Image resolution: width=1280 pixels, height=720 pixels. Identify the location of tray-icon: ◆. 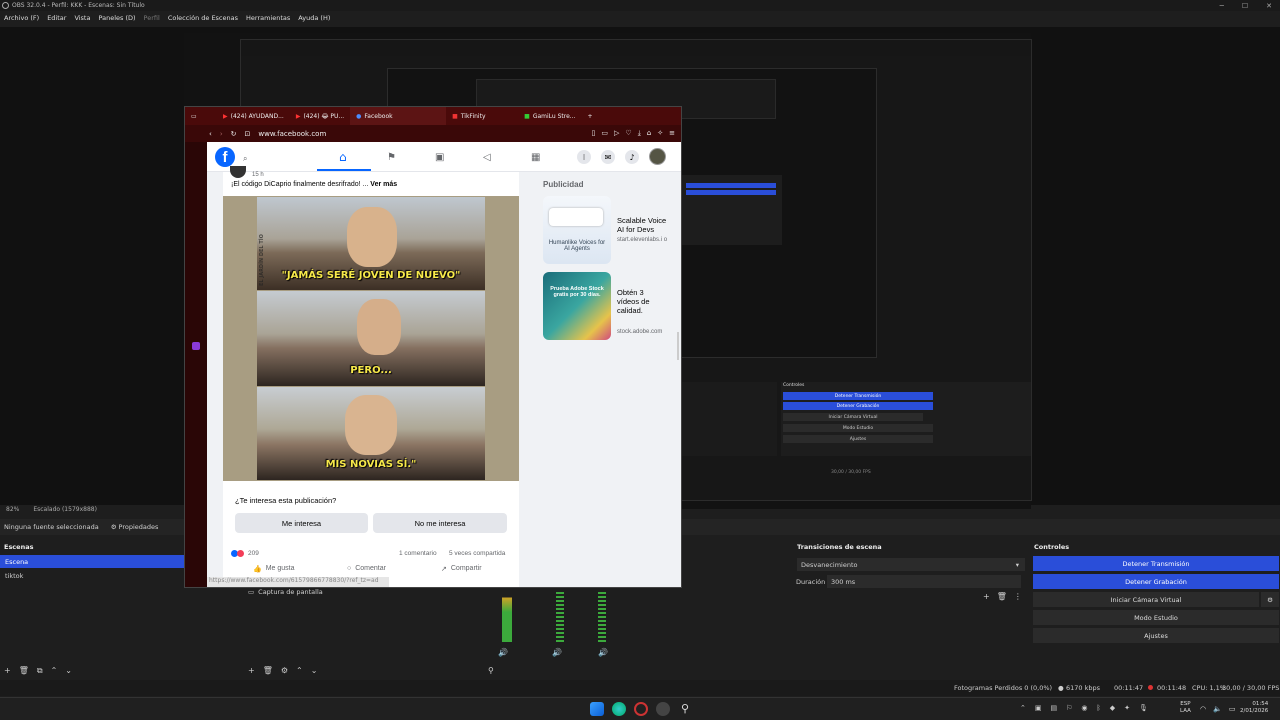
(1112, 708).